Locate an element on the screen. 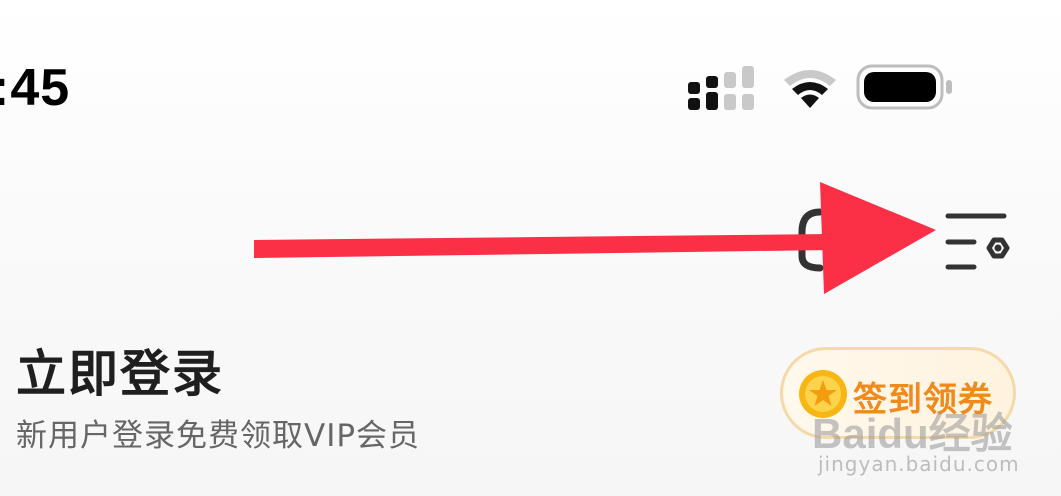 This screenshot has width=1061, height=496. status-time: :45 is located at coordinates (35, 88).